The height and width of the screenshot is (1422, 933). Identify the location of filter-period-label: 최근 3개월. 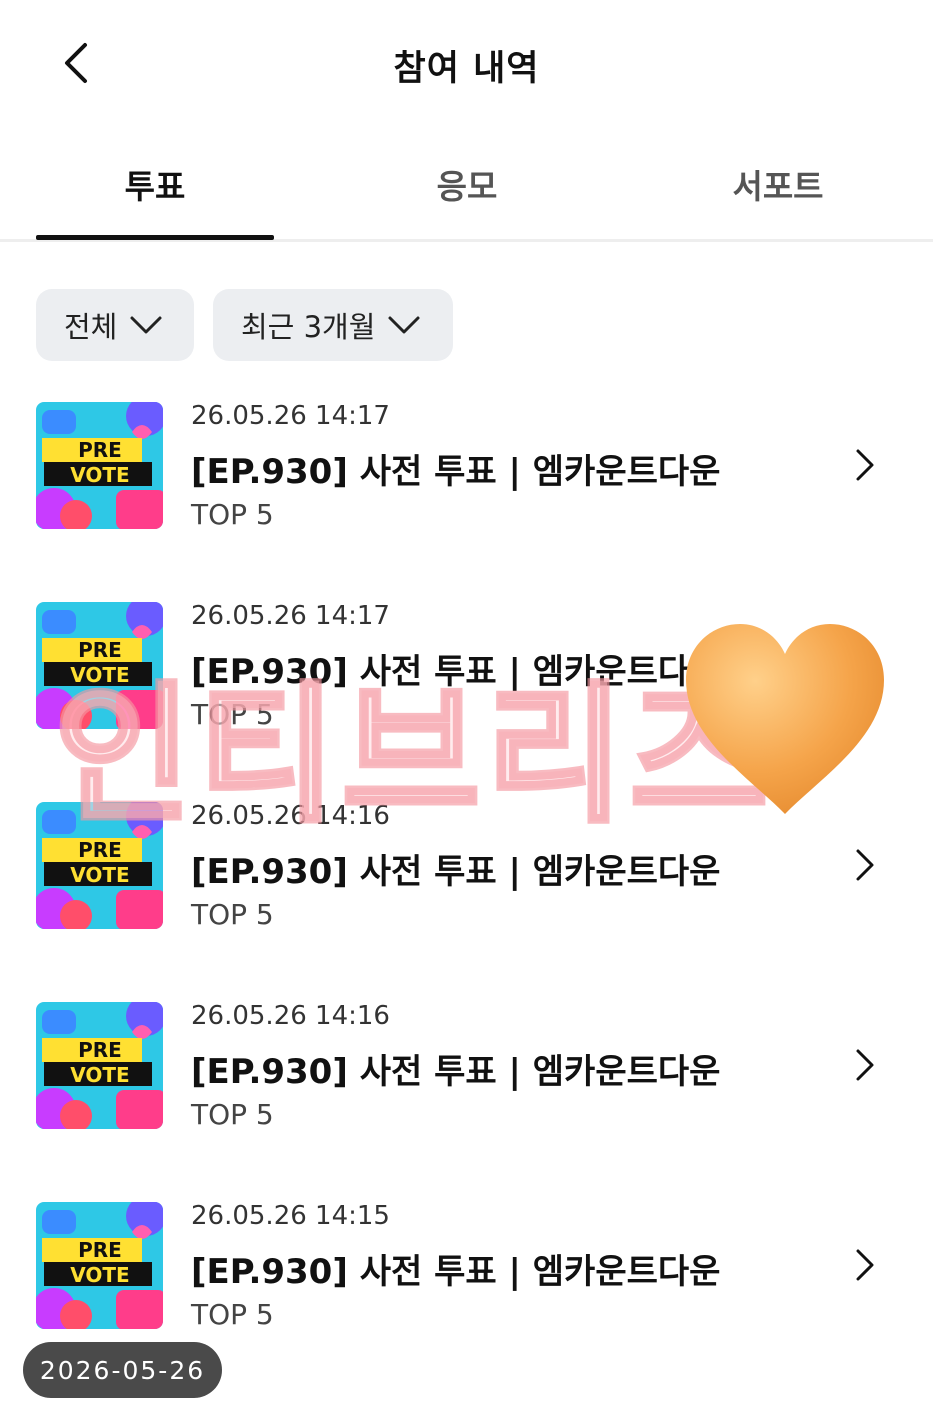
(308, 327).